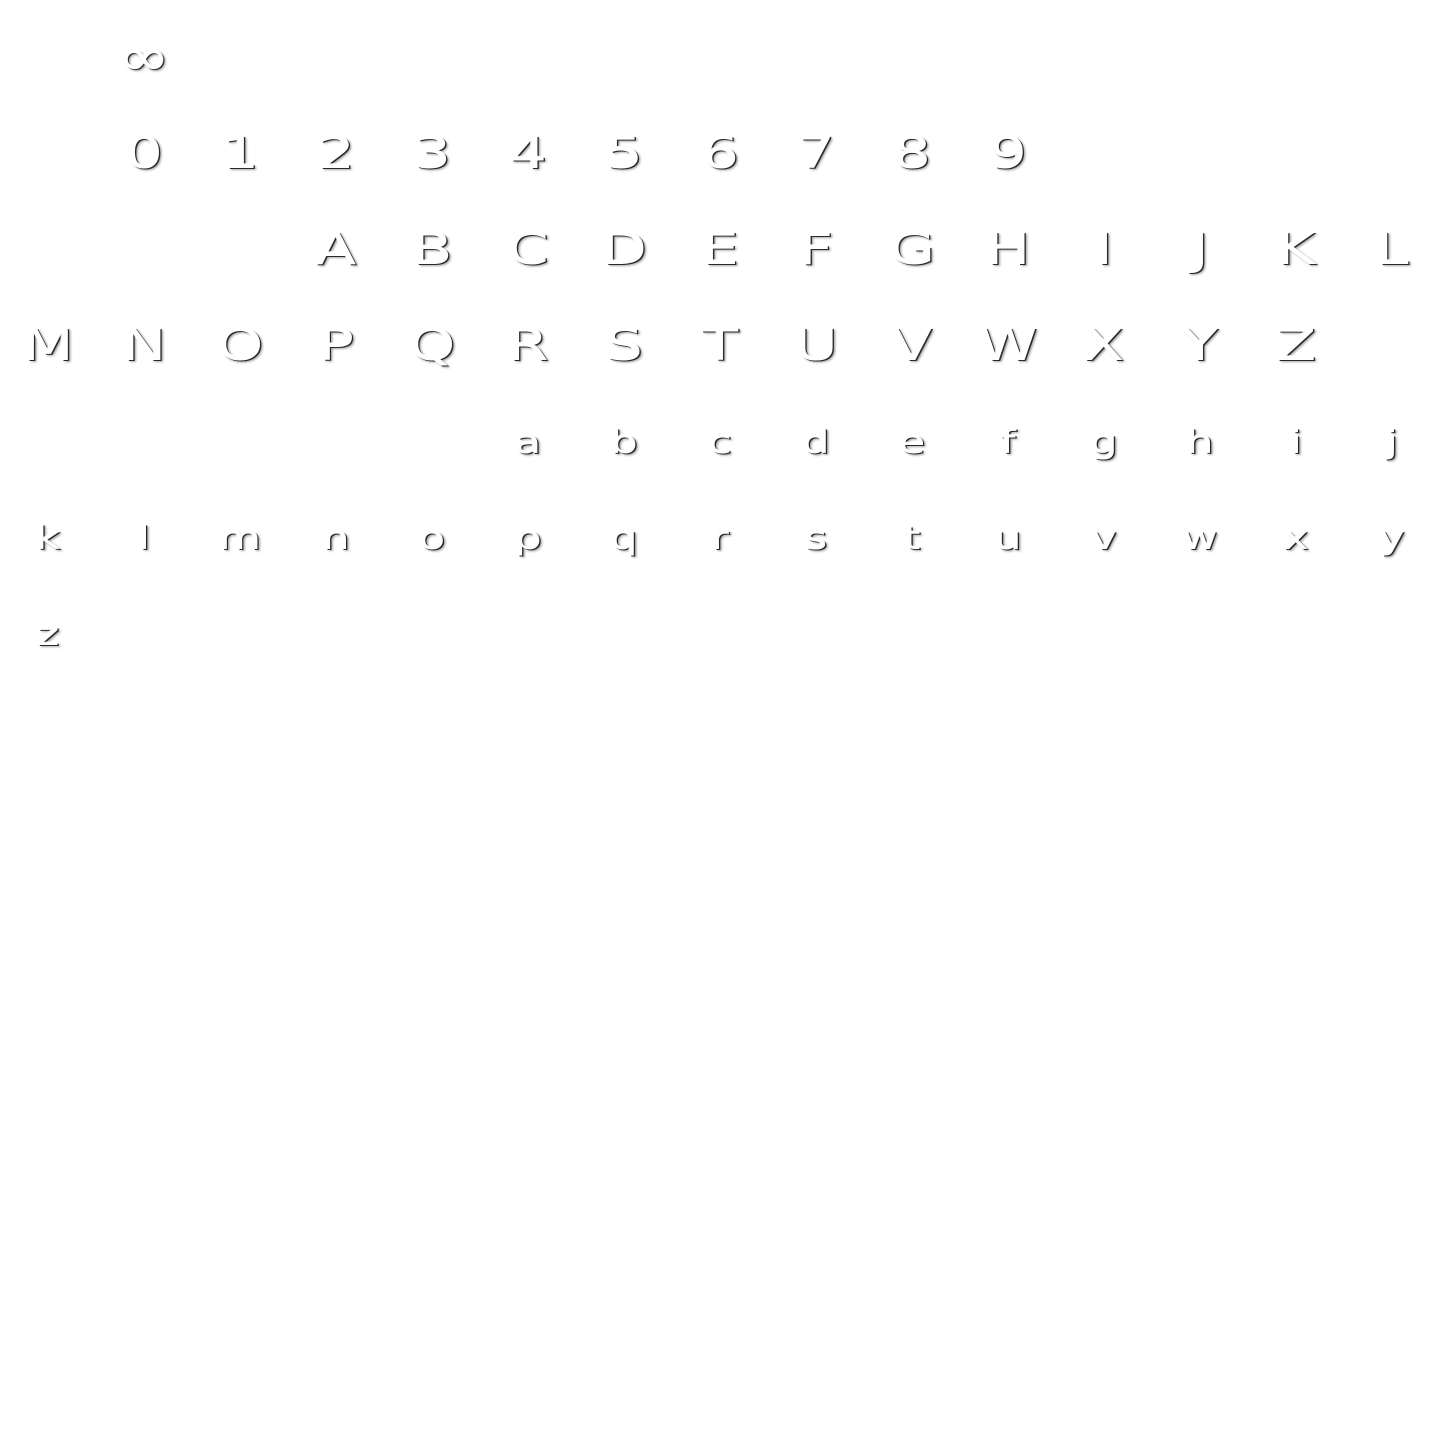  Describe the element at coordinates (48, 634) in the screenshot. I see `glyph-lower-lc-z: z` at that location.